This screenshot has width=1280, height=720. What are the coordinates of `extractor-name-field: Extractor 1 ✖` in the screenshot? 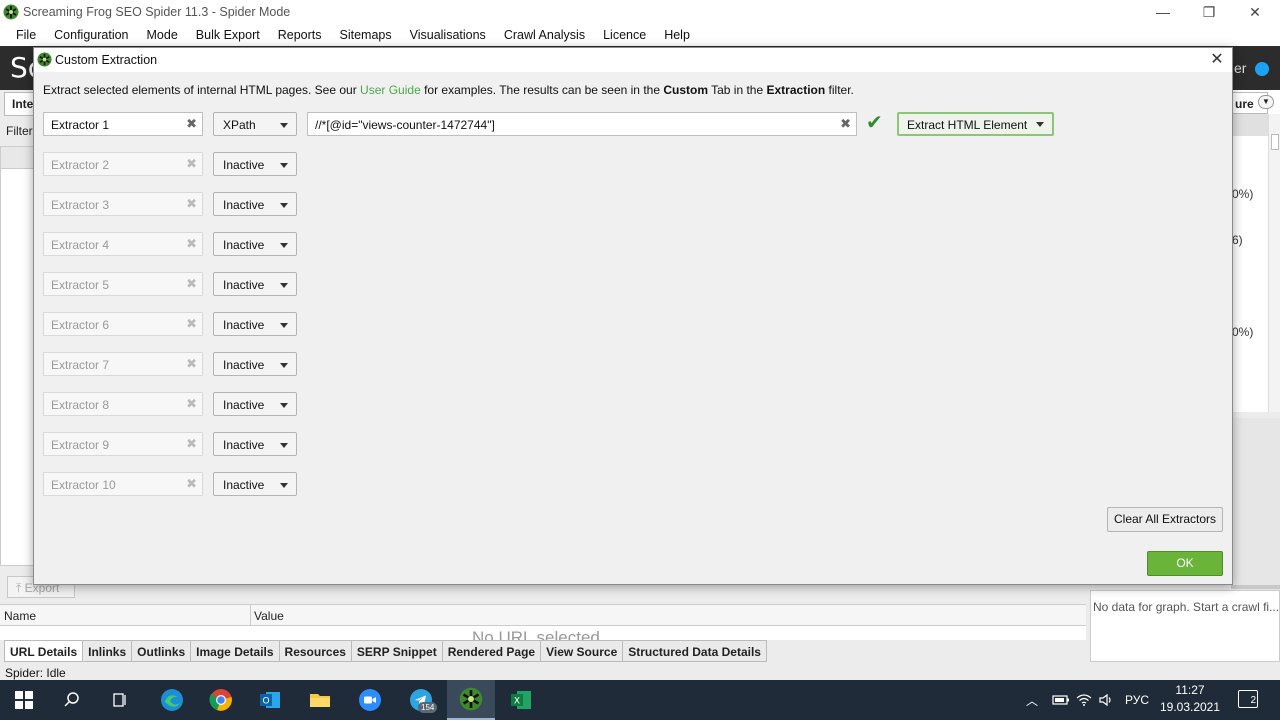 It's located at (123, 124).